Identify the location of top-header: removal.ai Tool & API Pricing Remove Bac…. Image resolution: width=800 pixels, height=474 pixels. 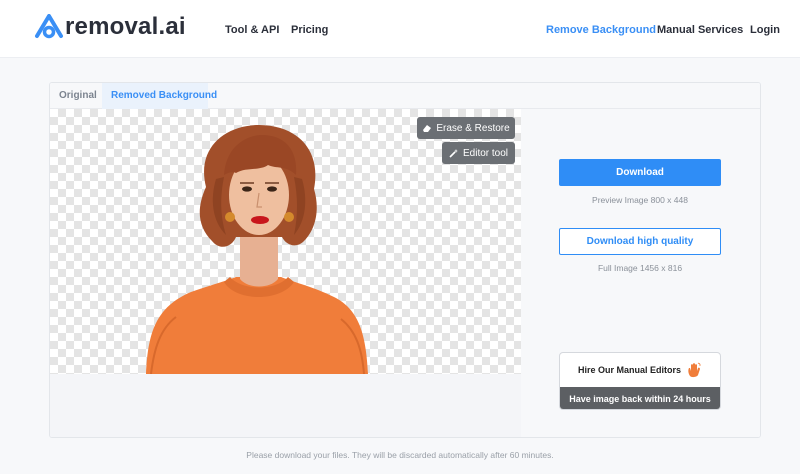
(400, 29).